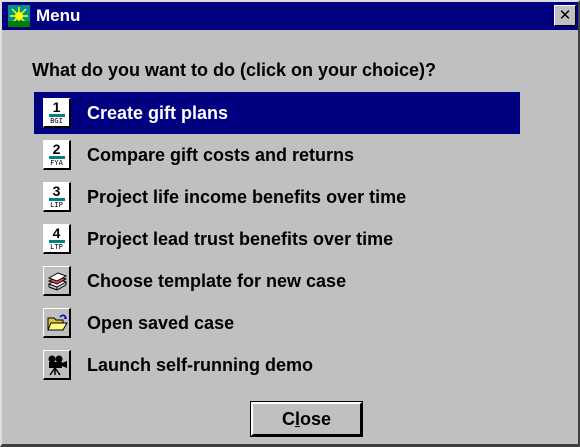 Image resolution: width=580 pixels, height=447 pixels. Describe the element at coordinates (200, 364) in the screenshot. I see `menu-item-label: Launch self-running demo` at that location.